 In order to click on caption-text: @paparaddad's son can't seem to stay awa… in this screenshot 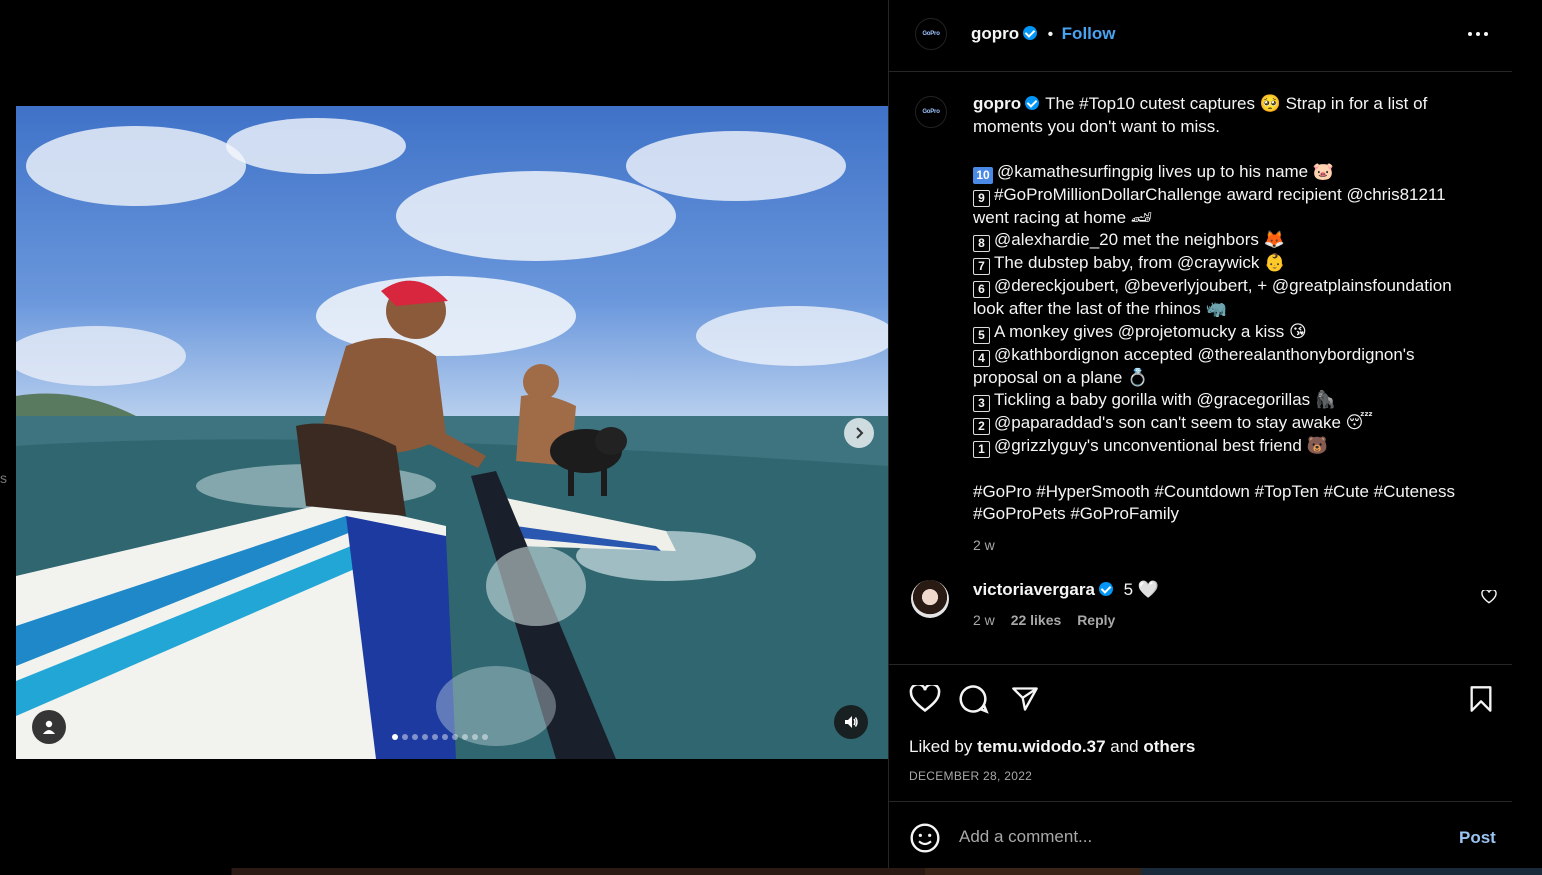, I will do `click(1183, 422)`.